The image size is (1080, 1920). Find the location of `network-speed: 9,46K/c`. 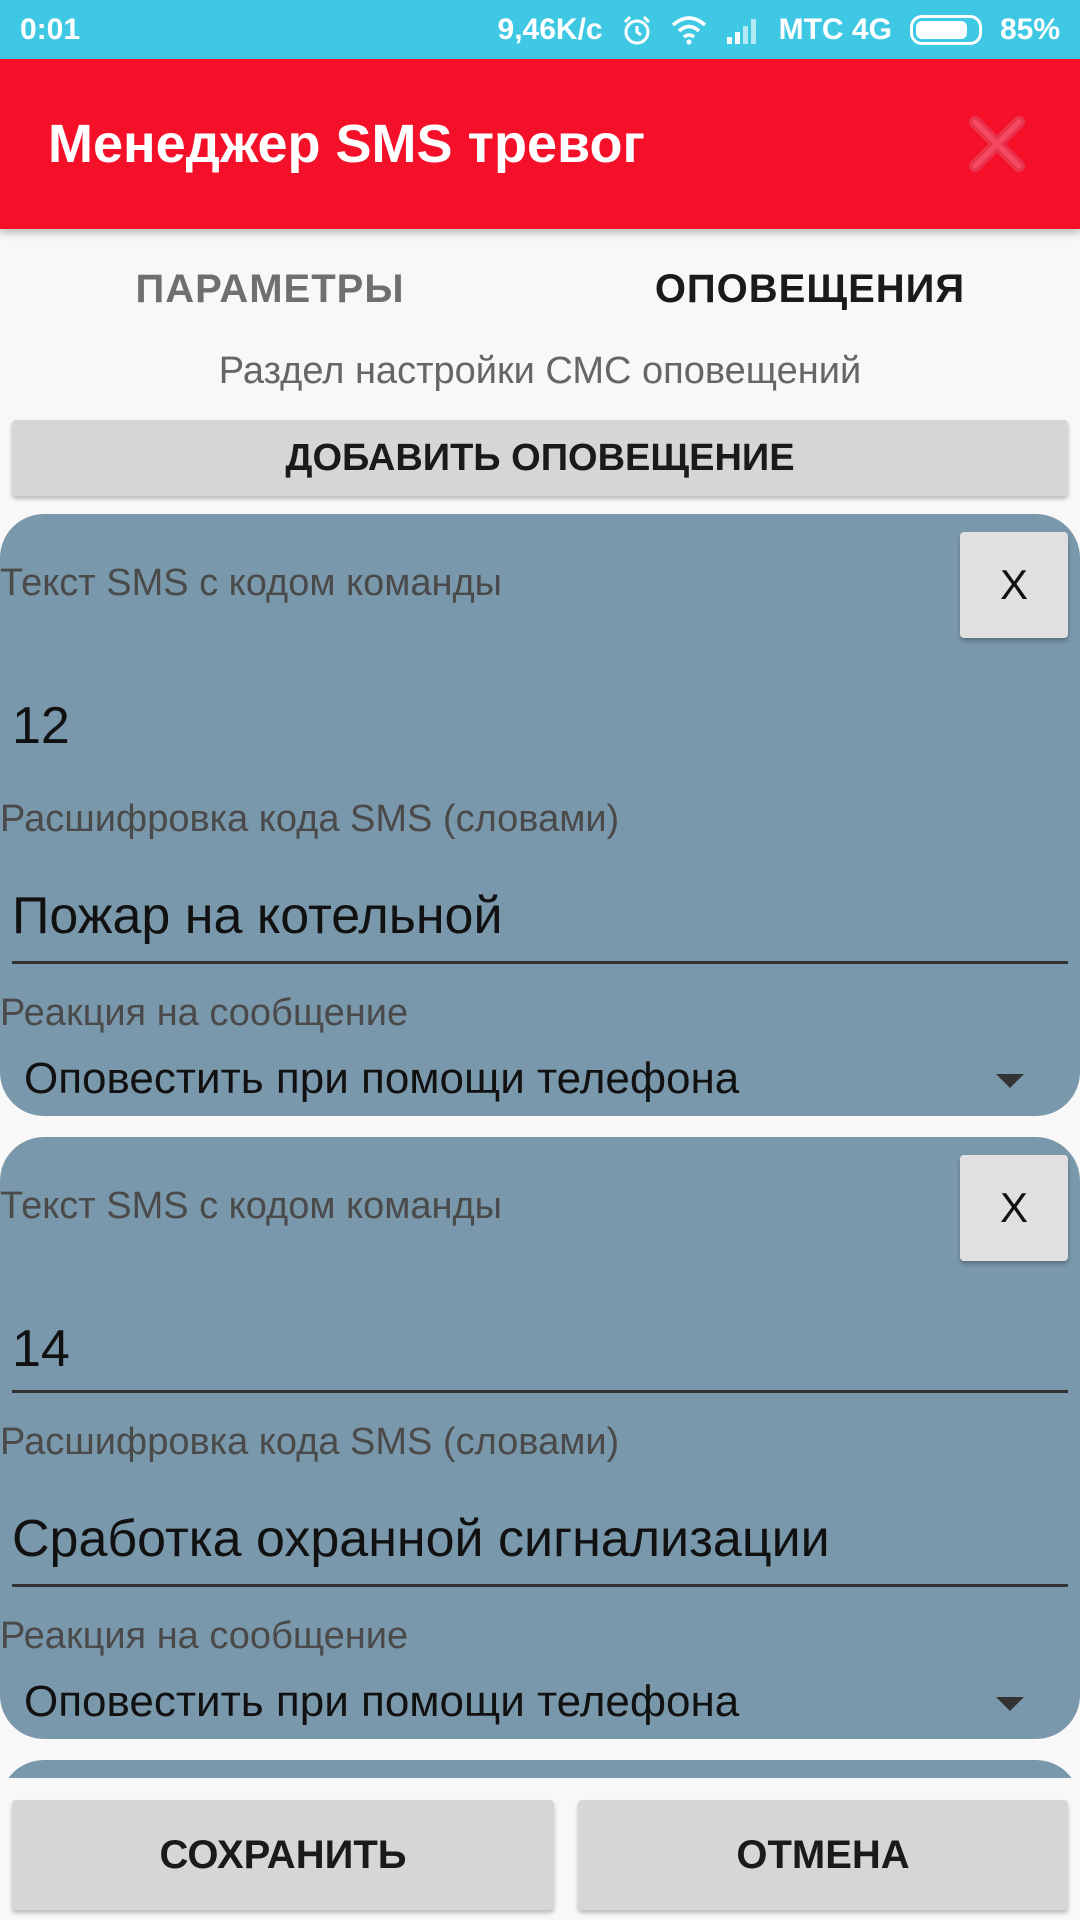

network-speed: 9,46K/c is located at coordinates (550, 29).